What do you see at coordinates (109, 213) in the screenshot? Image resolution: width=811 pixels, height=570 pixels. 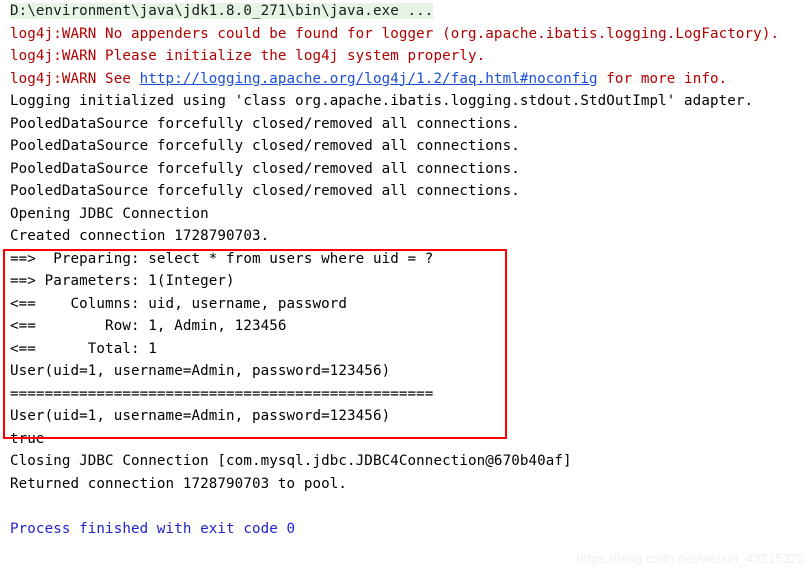 I see `console-line-opening-jdbc-connection: Opening JDBC Connection` at bounding box center [109, 213].